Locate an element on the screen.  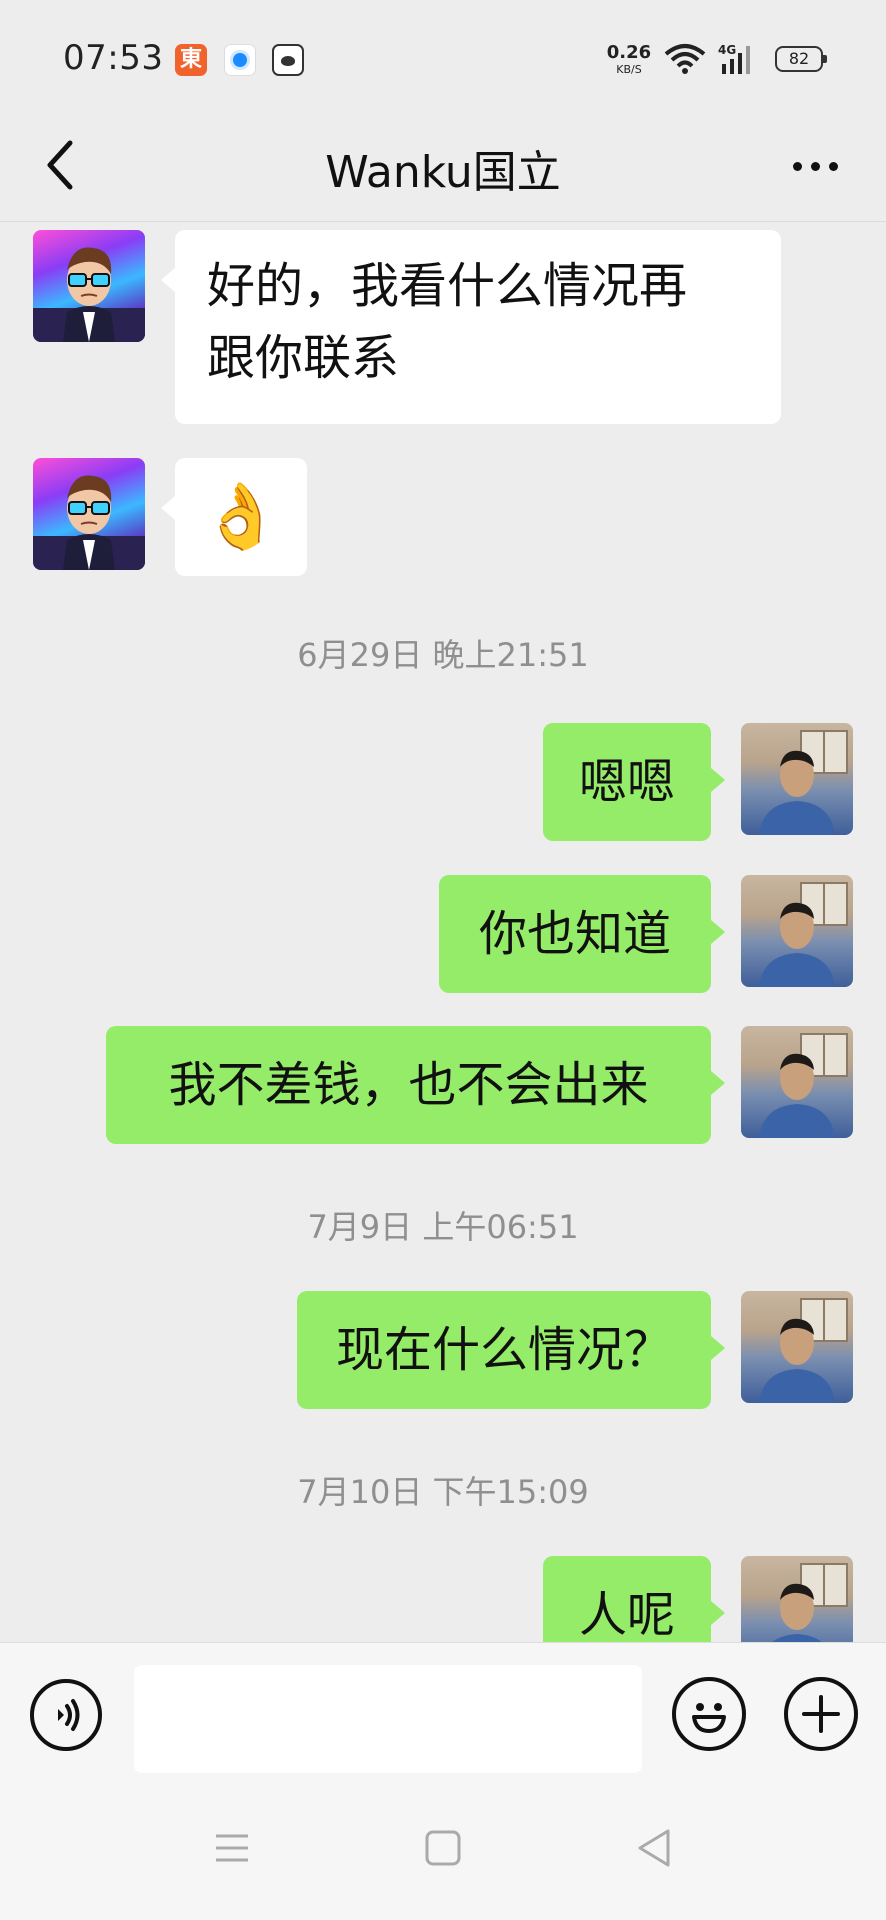
nav-menu-button is located at coordinates (232, 1848).